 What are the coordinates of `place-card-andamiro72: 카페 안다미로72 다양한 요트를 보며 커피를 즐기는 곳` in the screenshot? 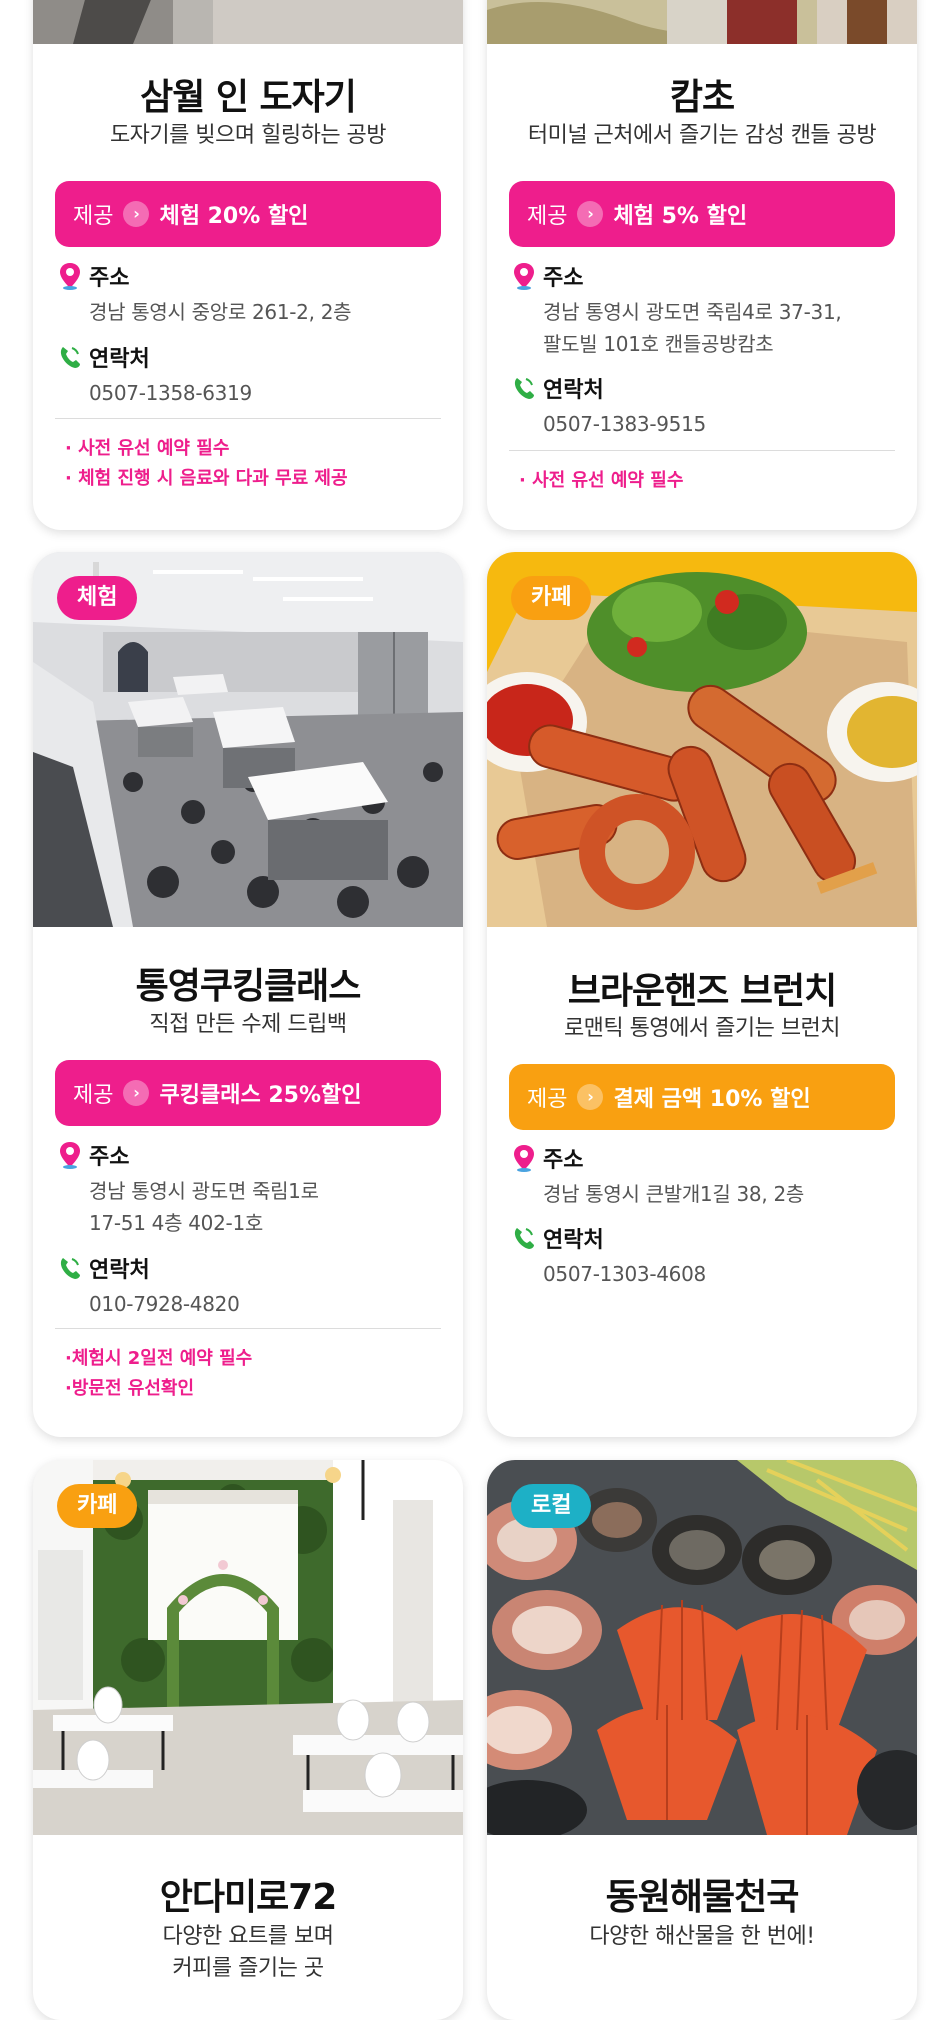 It's located at (248, 1740).